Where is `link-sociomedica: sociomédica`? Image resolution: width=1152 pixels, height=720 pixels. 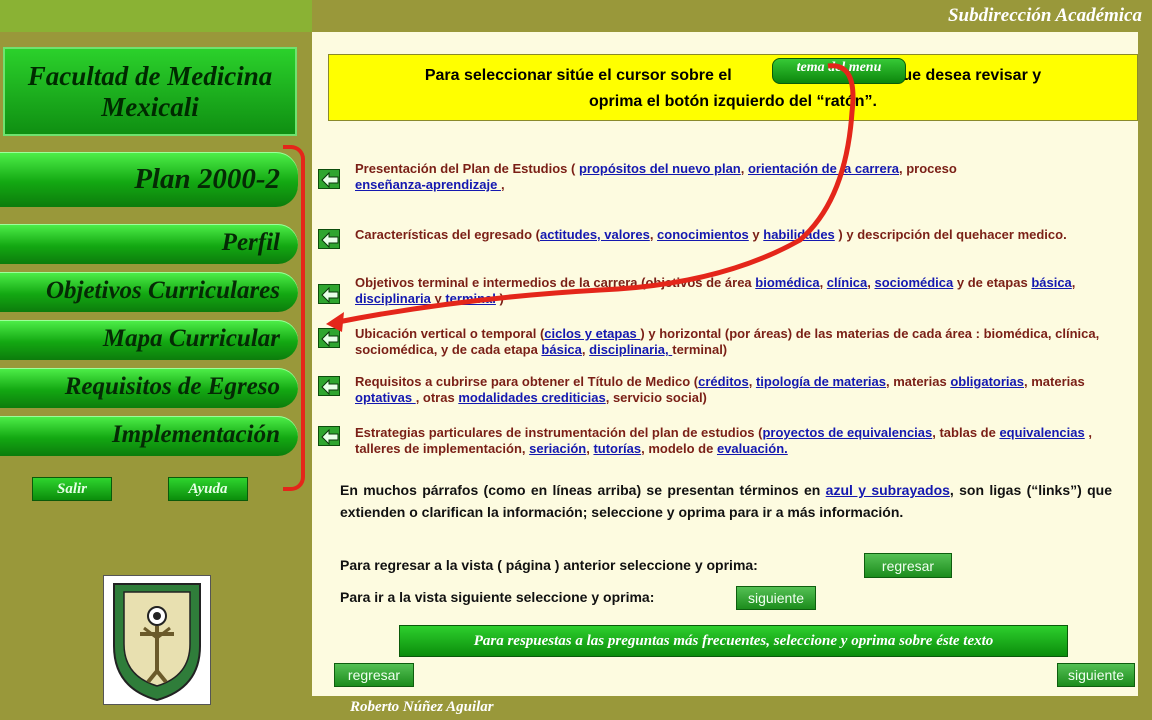 link-sociomedica: sociomédica is located at coordinates (914, 282).